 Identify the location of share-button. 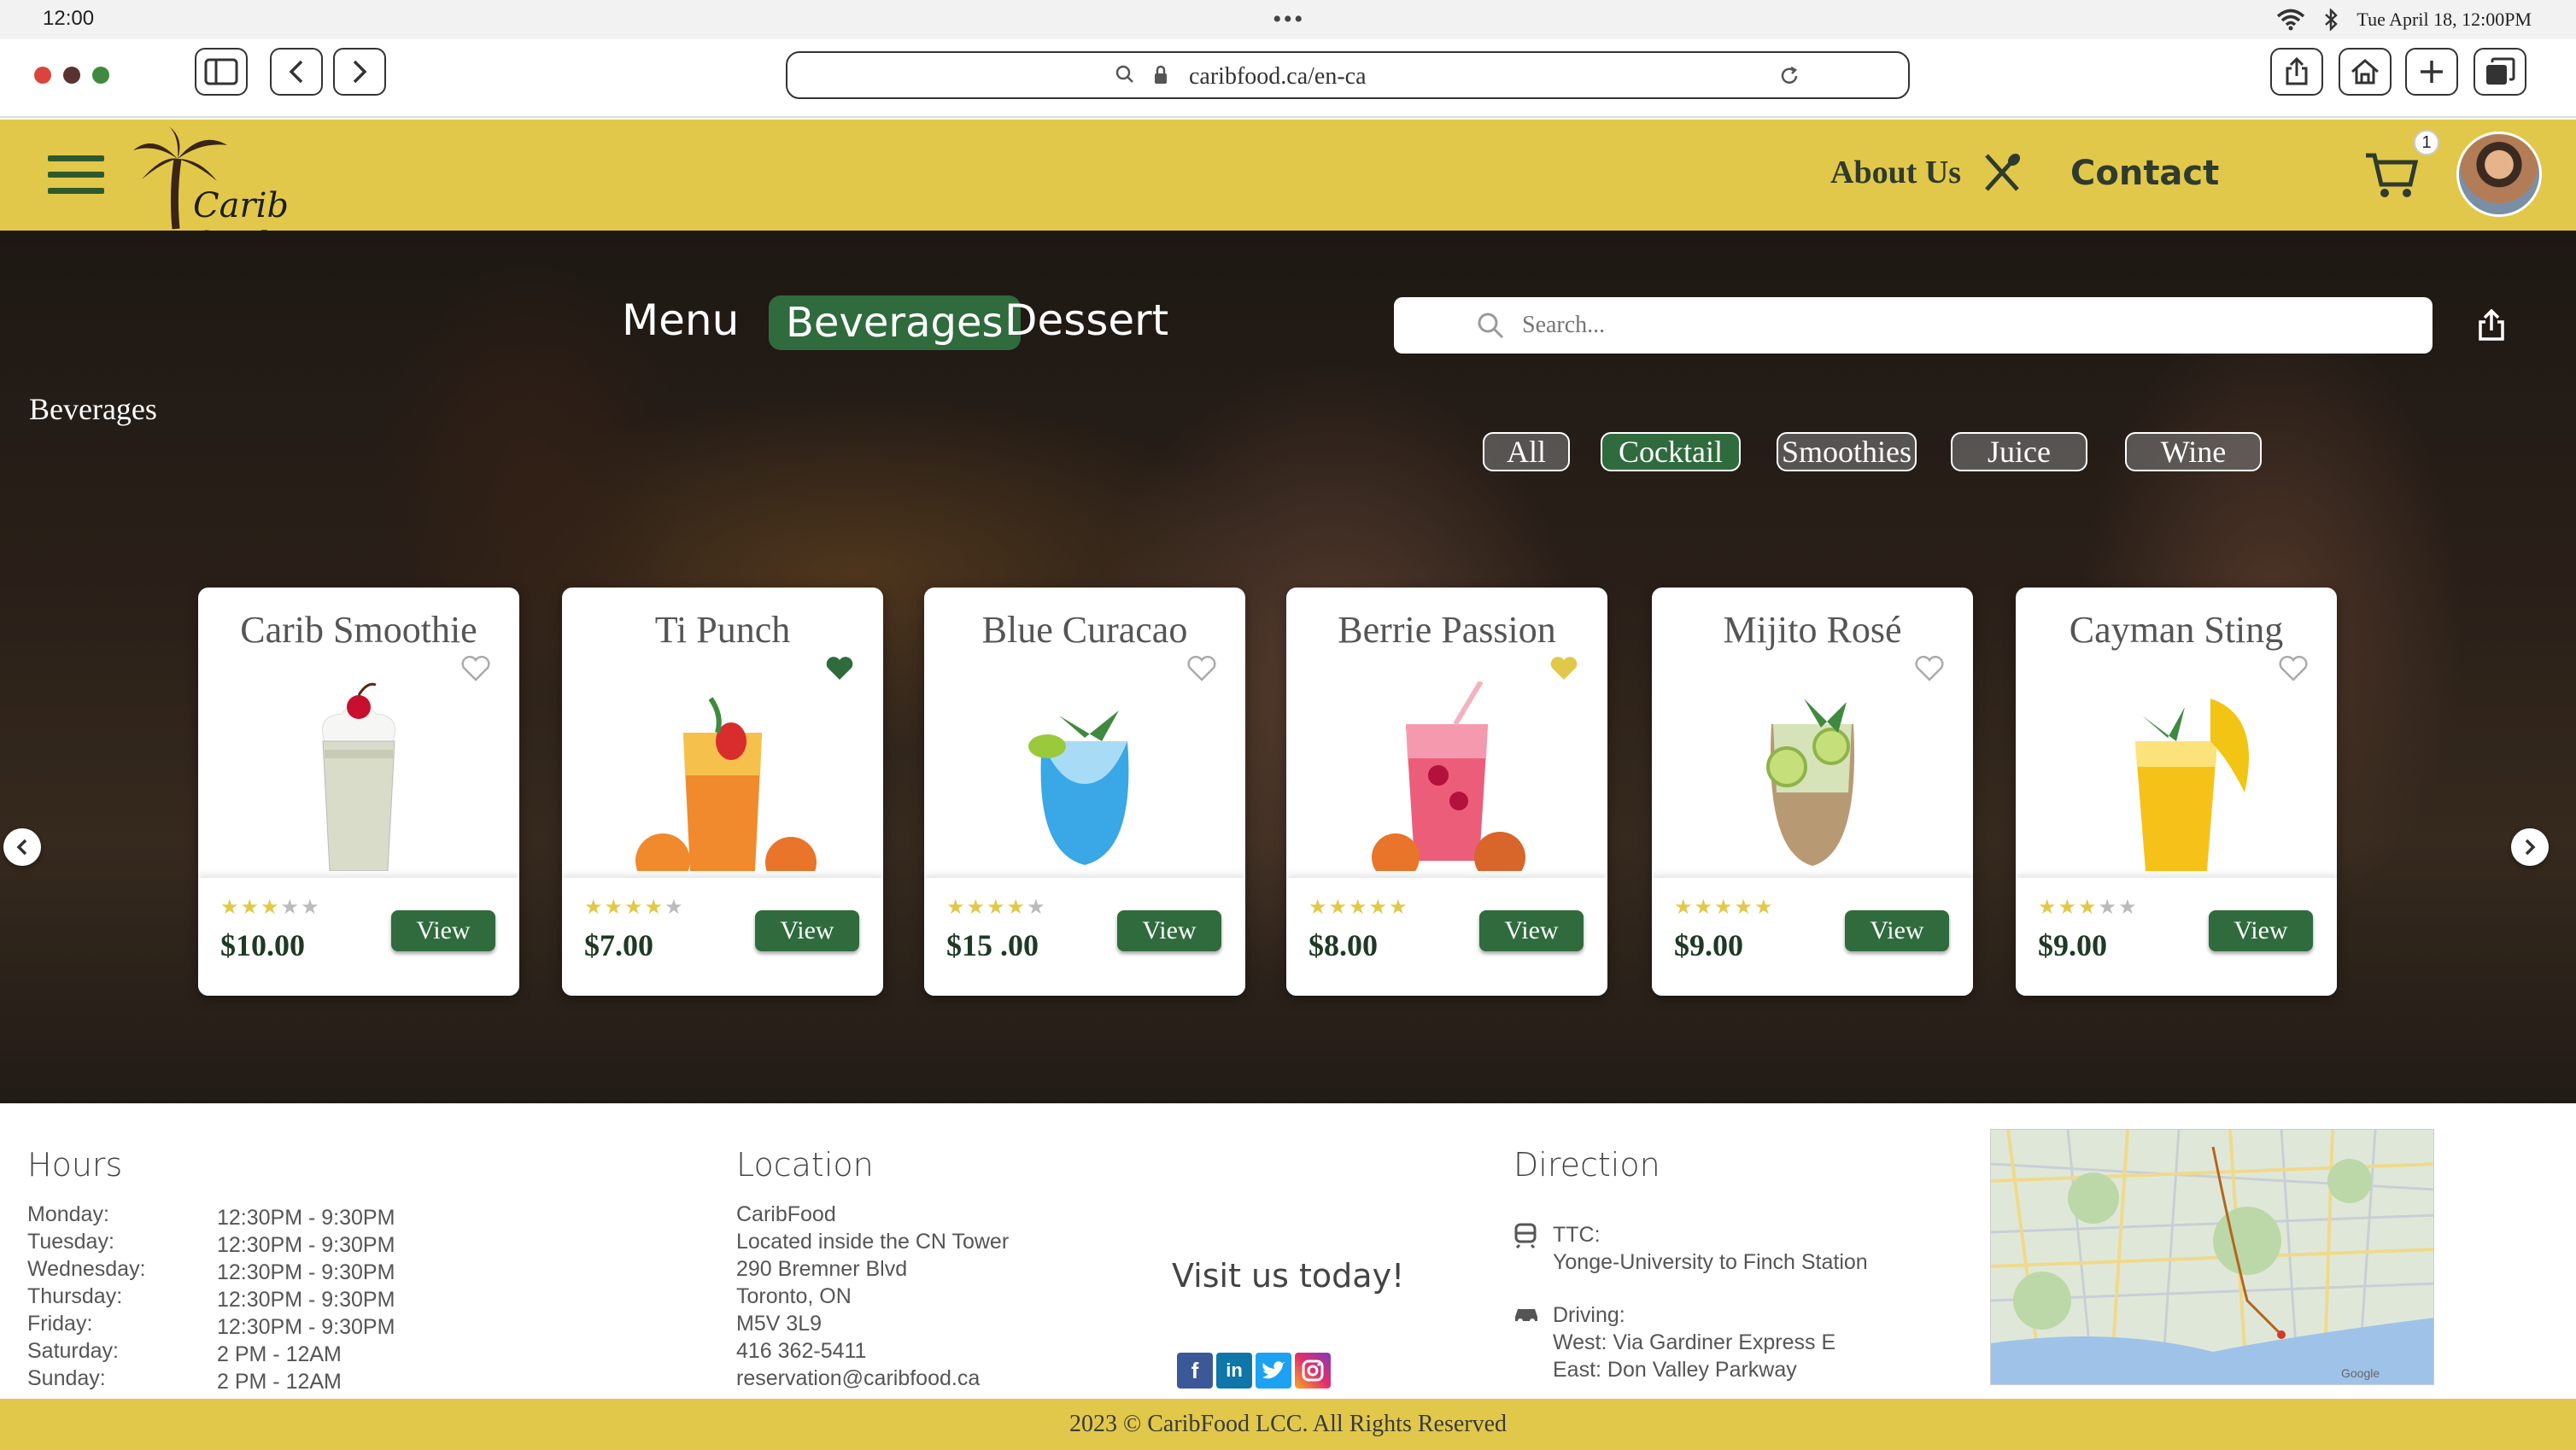
(2296, 72).